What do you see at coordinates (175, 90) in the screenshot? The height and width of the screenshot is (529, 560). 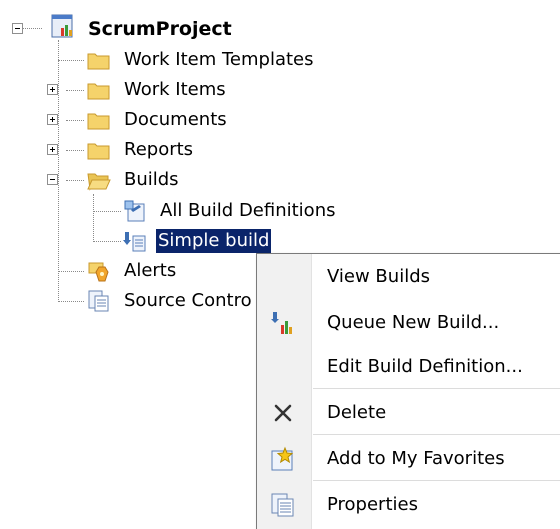 I see `tree-node-work-items: Work Items` at bounding box center [175, 90].